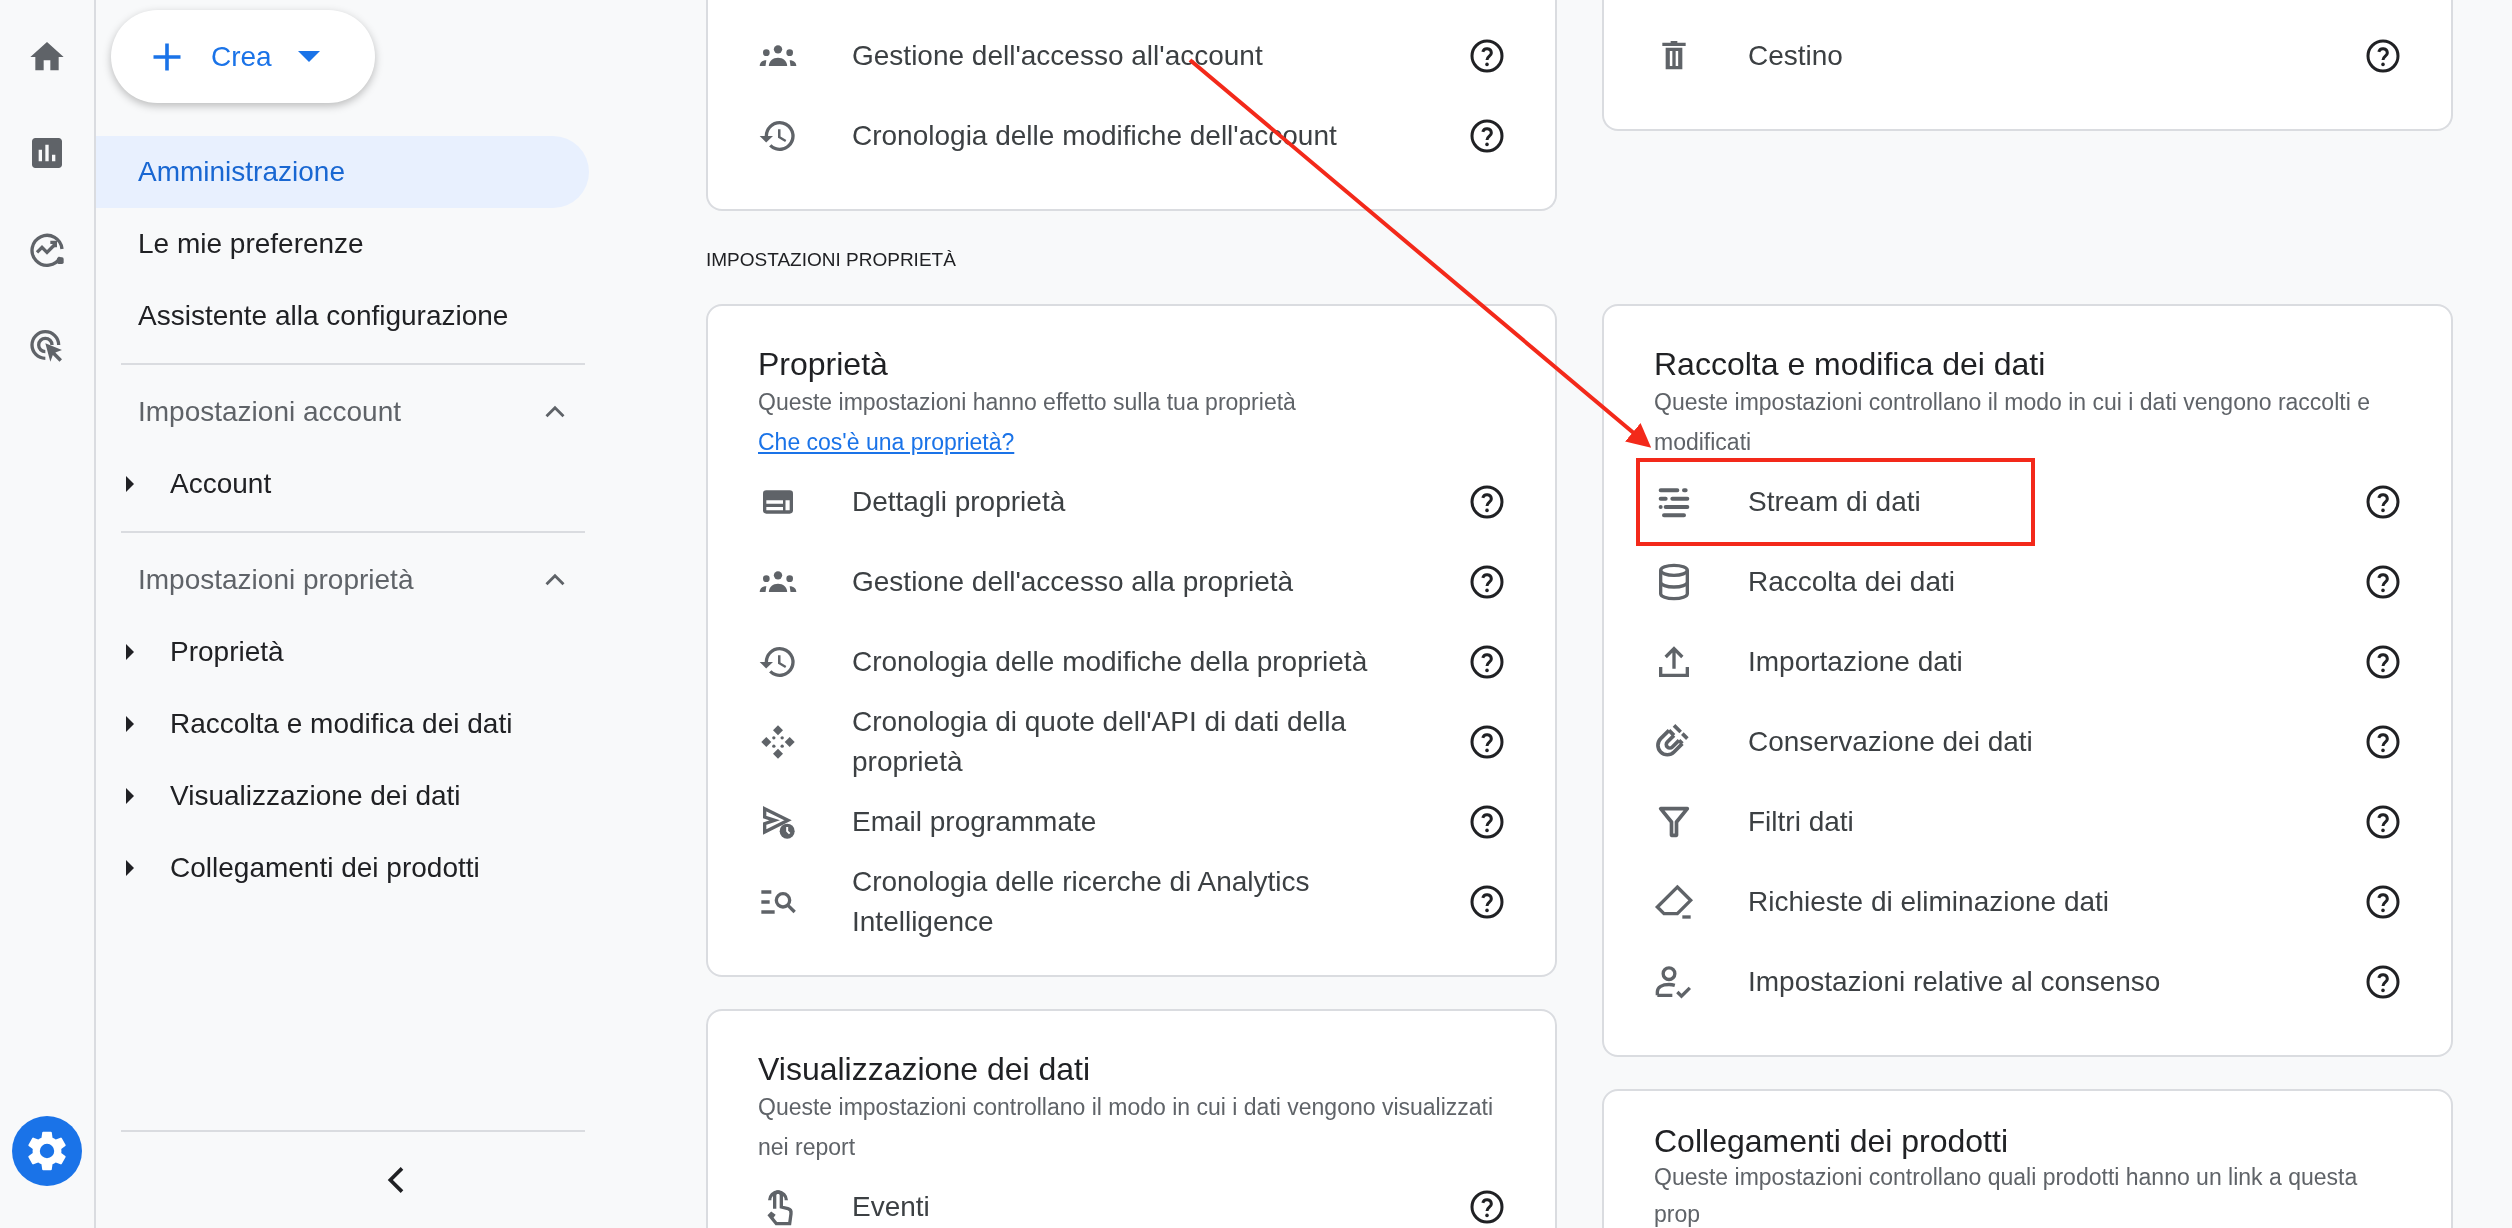 Image resolution: width=2512 pixels, height=1228 pixels. Describe the element at coordinates (1077, 56) in the screenshot. I see `settings-link: Gestione dell'accesso all'account` at that location.